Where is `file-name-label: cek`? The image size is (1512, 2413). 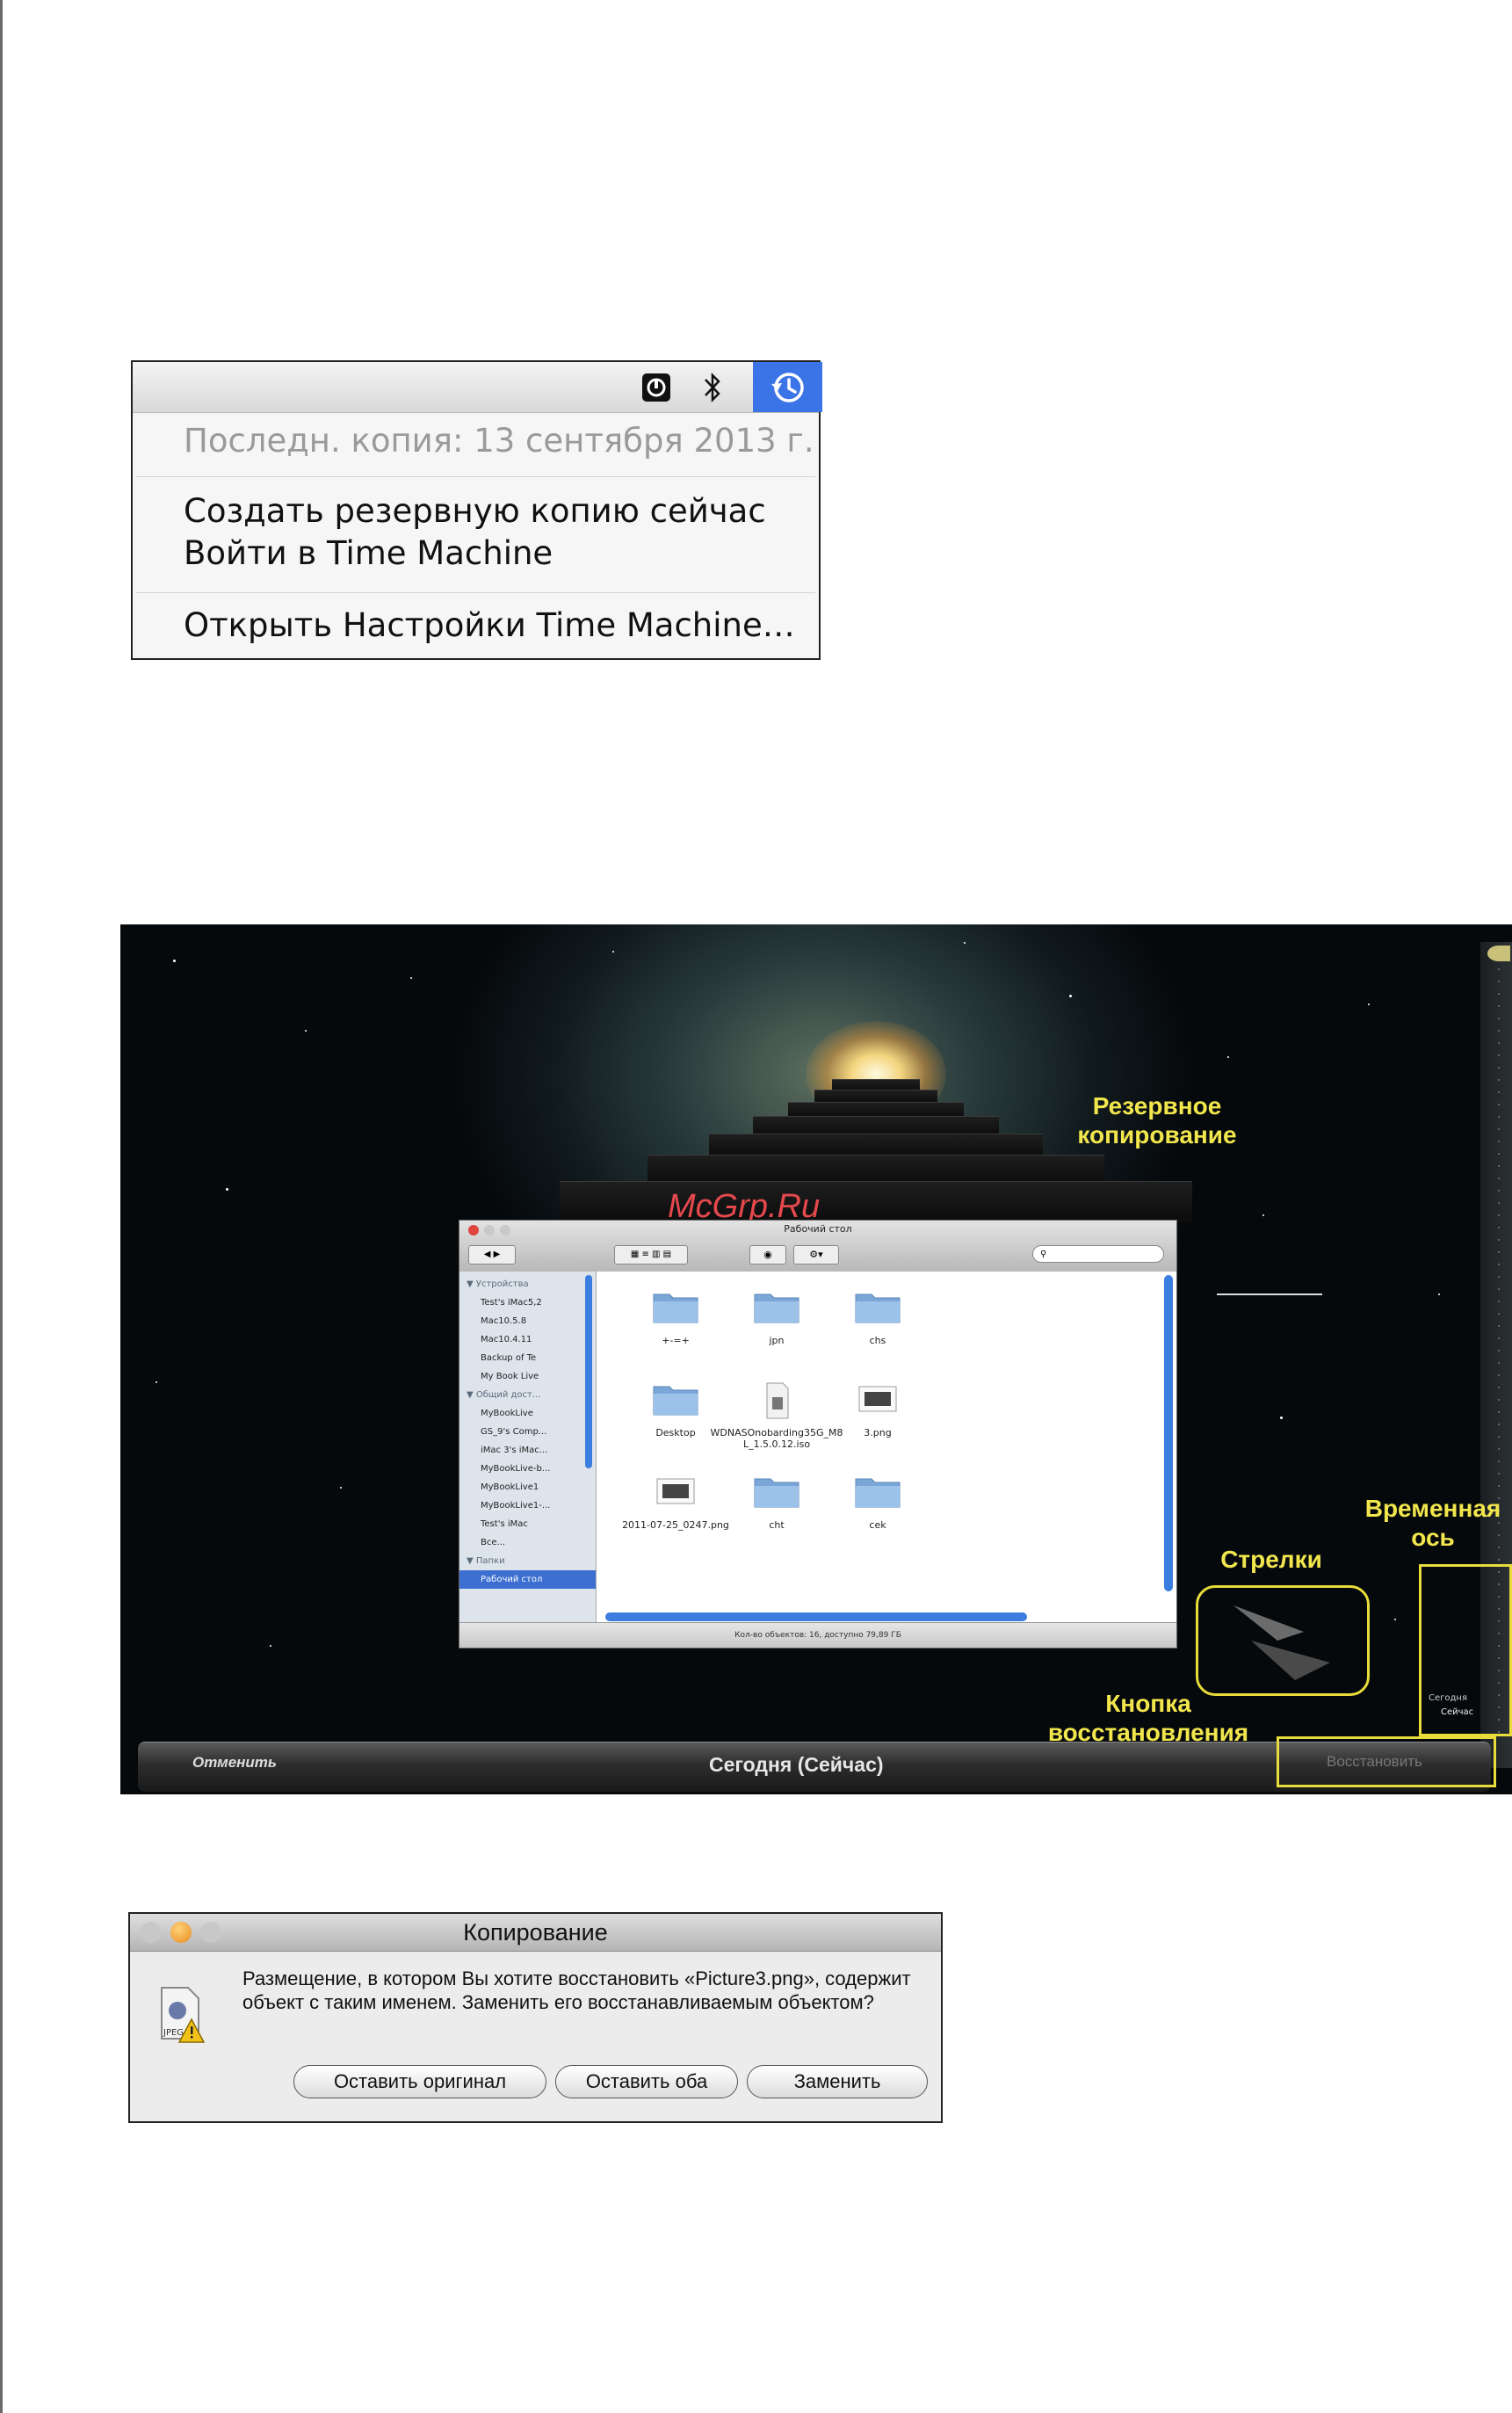
file-name-label: cek is located at coordinates (877, 1525).